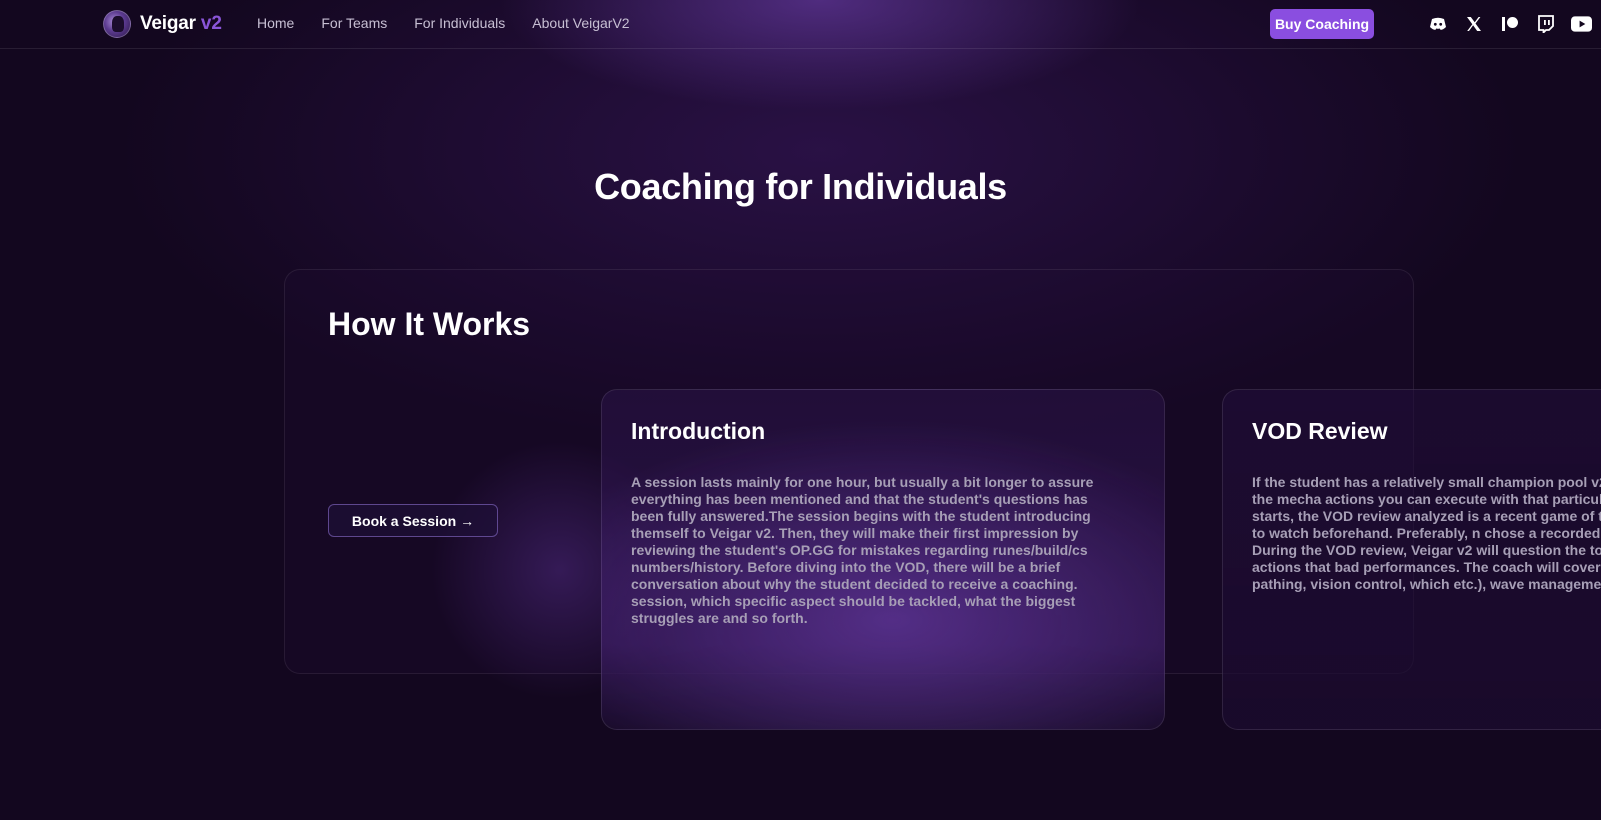 This screenshot has width=1601, height=820. I want to click on logo-text: Veigar, so click(168, 23).